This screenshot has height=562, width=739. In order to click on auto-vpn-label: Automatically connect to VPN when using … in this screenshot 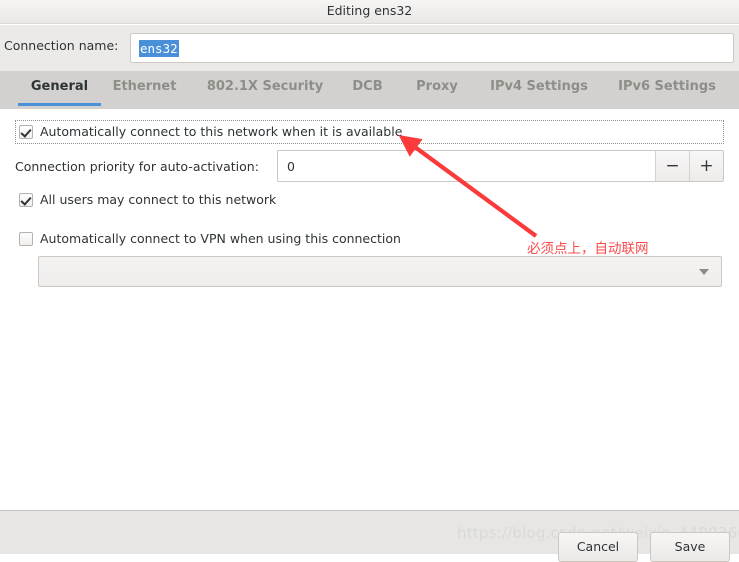, I will do `click(220, 238)`.